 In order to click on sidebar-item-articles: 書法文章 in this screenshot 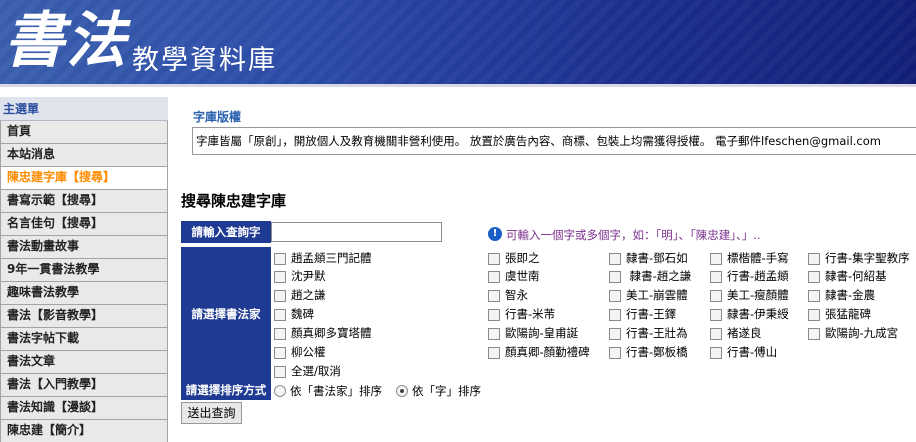, I will do `click(84, 362)`.